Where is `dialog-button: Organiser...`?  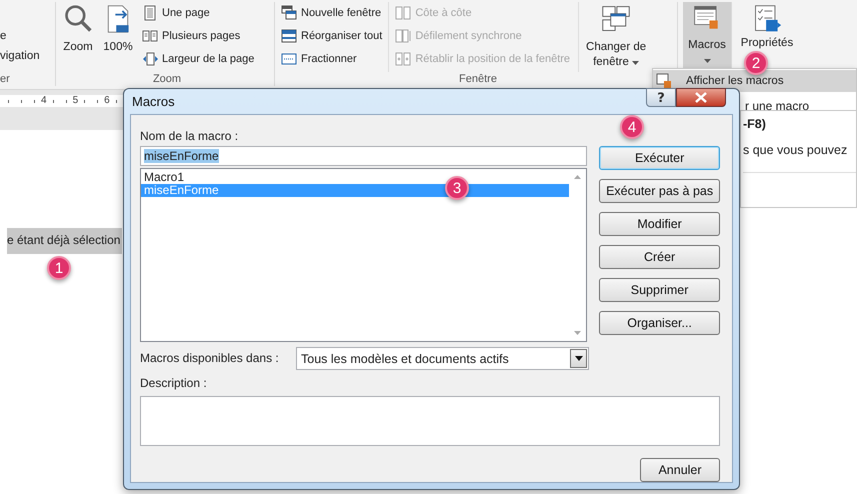 dialog-button: Organiser... is located at coordinates (659, 323).